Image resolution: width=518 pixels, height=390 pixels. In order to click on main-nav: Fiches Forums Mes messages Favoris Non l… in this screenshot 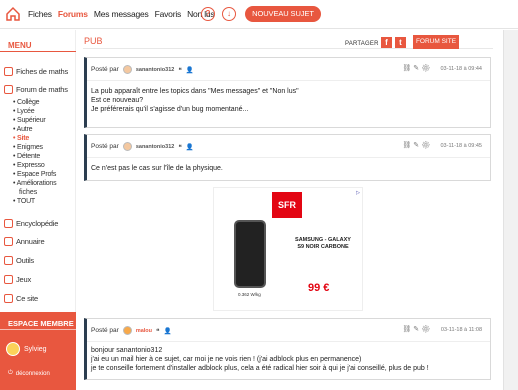, I will do `click(121, 14)`.